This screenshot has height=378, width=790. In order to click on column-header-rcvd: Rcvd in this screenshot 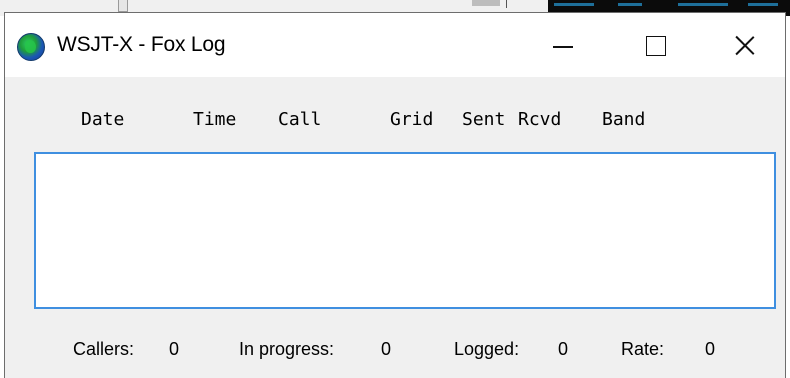, I will do `click(540, 119)`.